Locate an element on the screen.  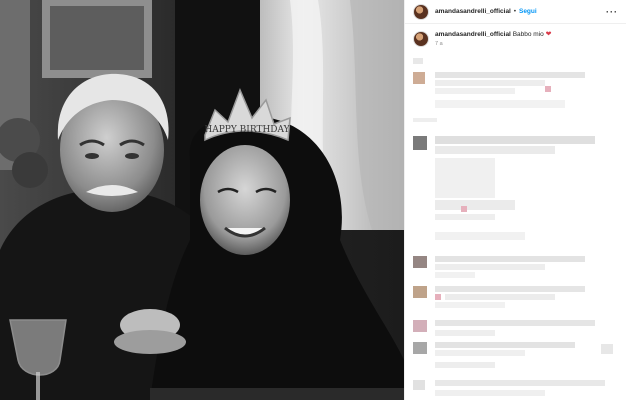
follow-button: Segui is located at coordinates (528, 11).